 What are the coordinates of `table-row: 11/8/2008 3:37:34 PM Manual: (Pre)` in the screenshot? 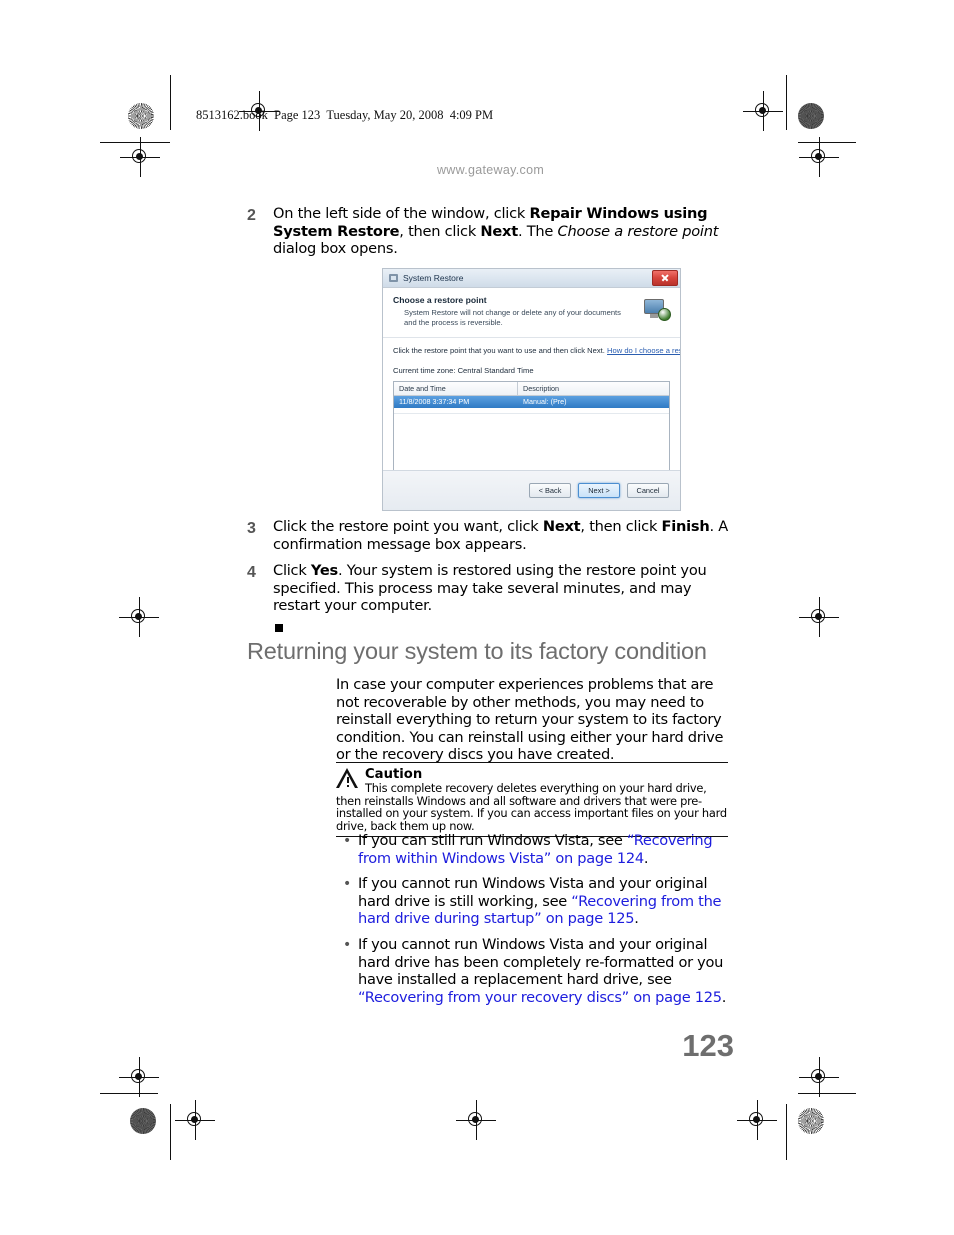 It's located at (531, 402).